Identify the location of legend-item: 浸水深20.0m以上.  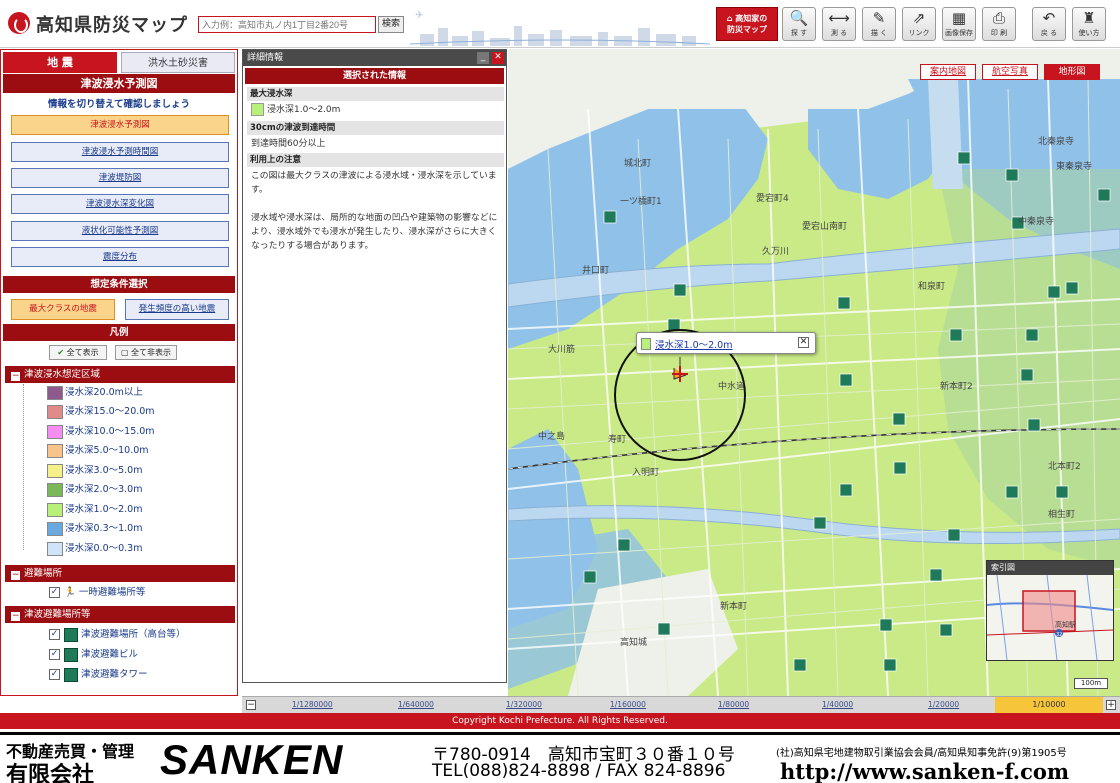
(95, 393).